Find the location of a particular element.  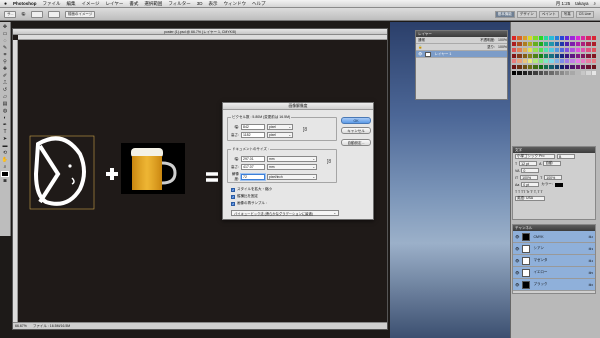

menu-view: 表示 is located at coordinates (213, 4).